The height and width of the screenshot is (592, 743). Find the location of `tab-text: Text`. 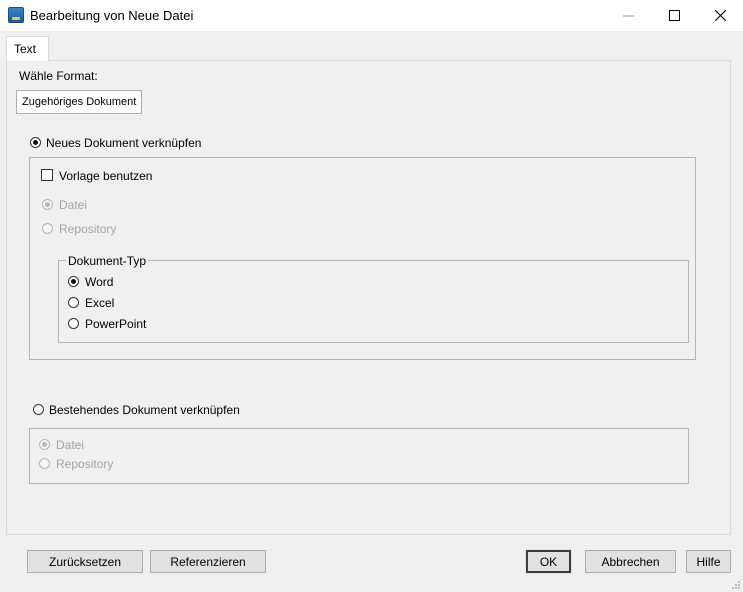

tab-text: Text is located at coordinates (27, 48).